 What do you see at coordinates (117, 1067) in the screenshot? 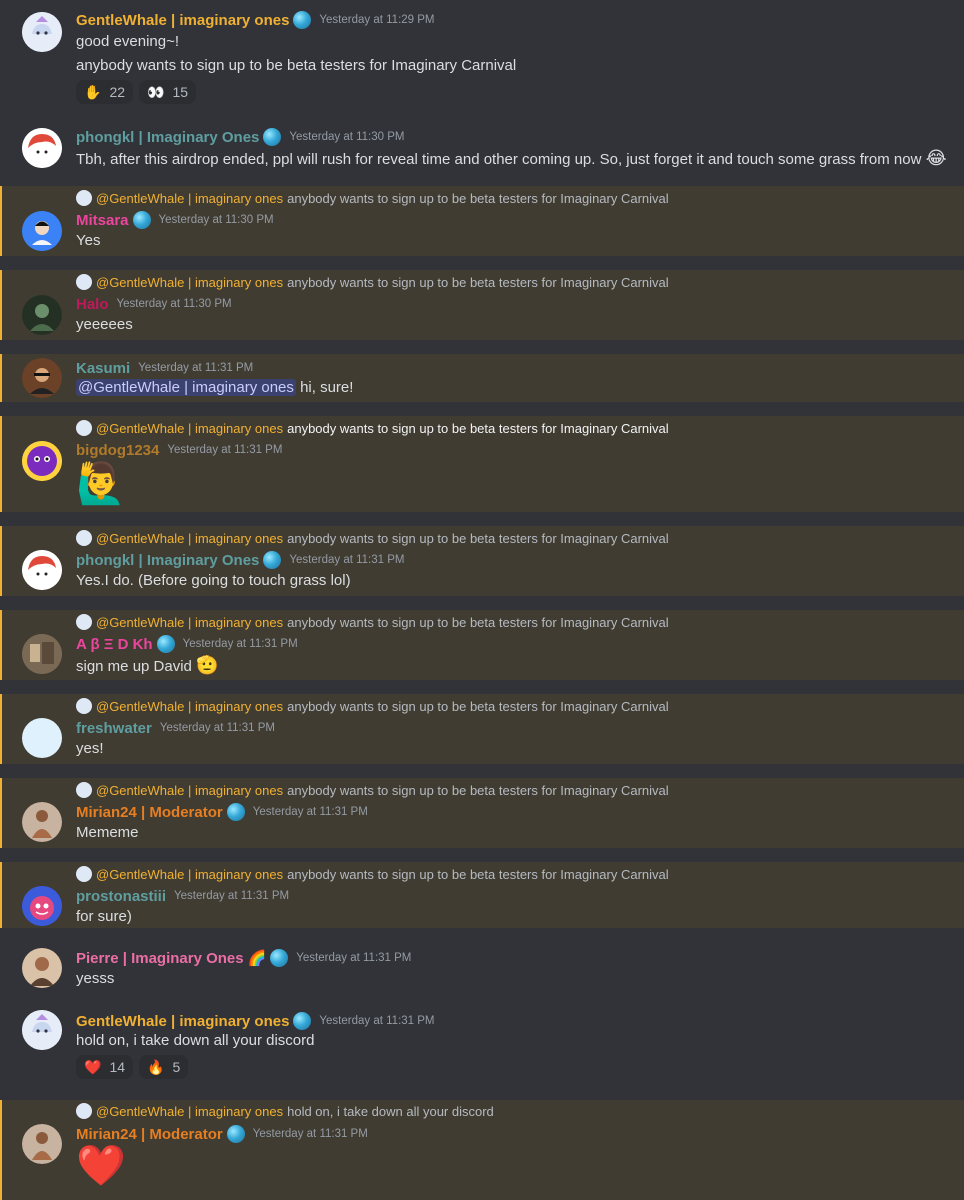
I see `reaction-count: 14` at bounding box center [117, 1067].